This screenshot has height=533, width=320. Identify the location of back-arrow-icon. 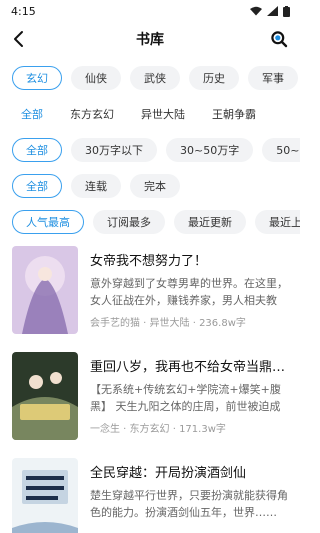
(19, 39).